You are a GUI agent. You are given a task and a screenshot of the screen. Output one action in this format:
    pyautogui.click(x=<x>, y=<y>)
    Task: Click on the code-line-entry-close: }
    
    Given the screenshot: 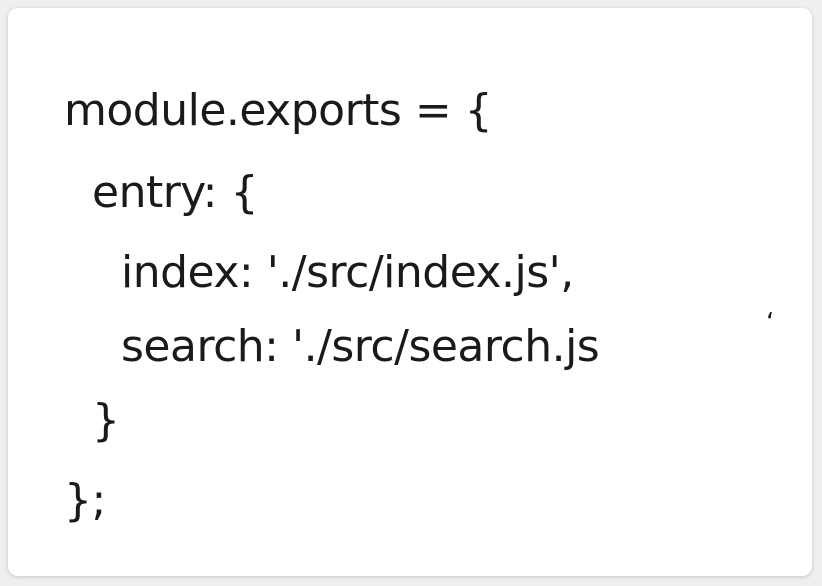 What is the action you would take?
    pyautogui.click(x=106, y=420)
    